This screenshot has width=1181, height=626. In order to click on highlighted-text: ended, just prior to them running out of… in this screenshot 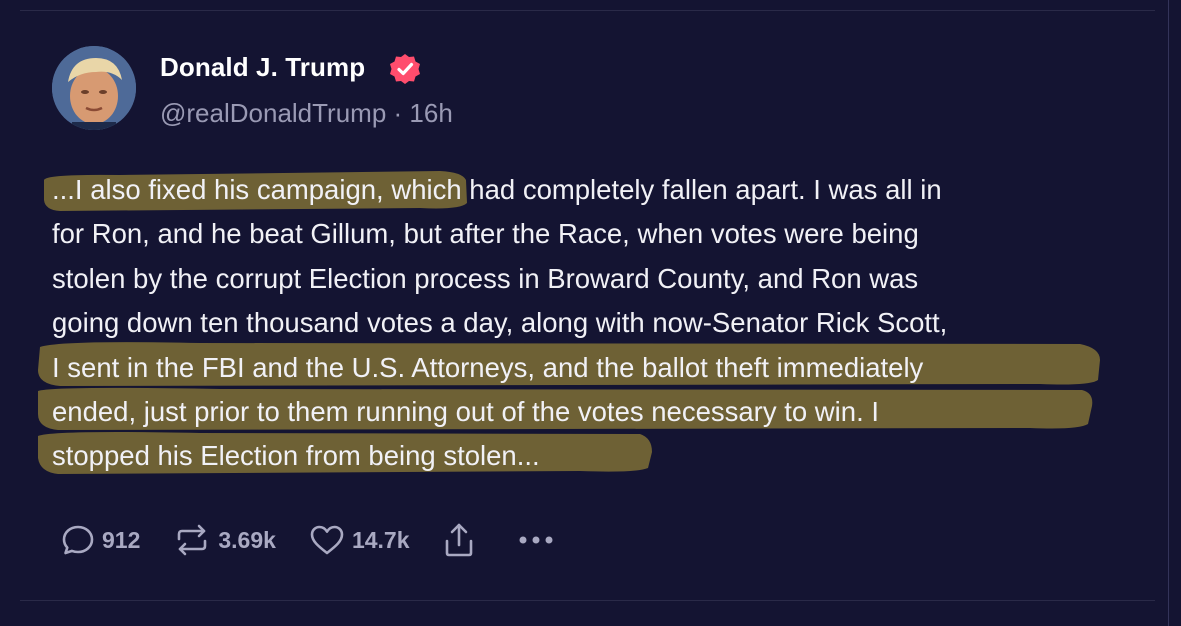, I will do `click(465, 411)`.